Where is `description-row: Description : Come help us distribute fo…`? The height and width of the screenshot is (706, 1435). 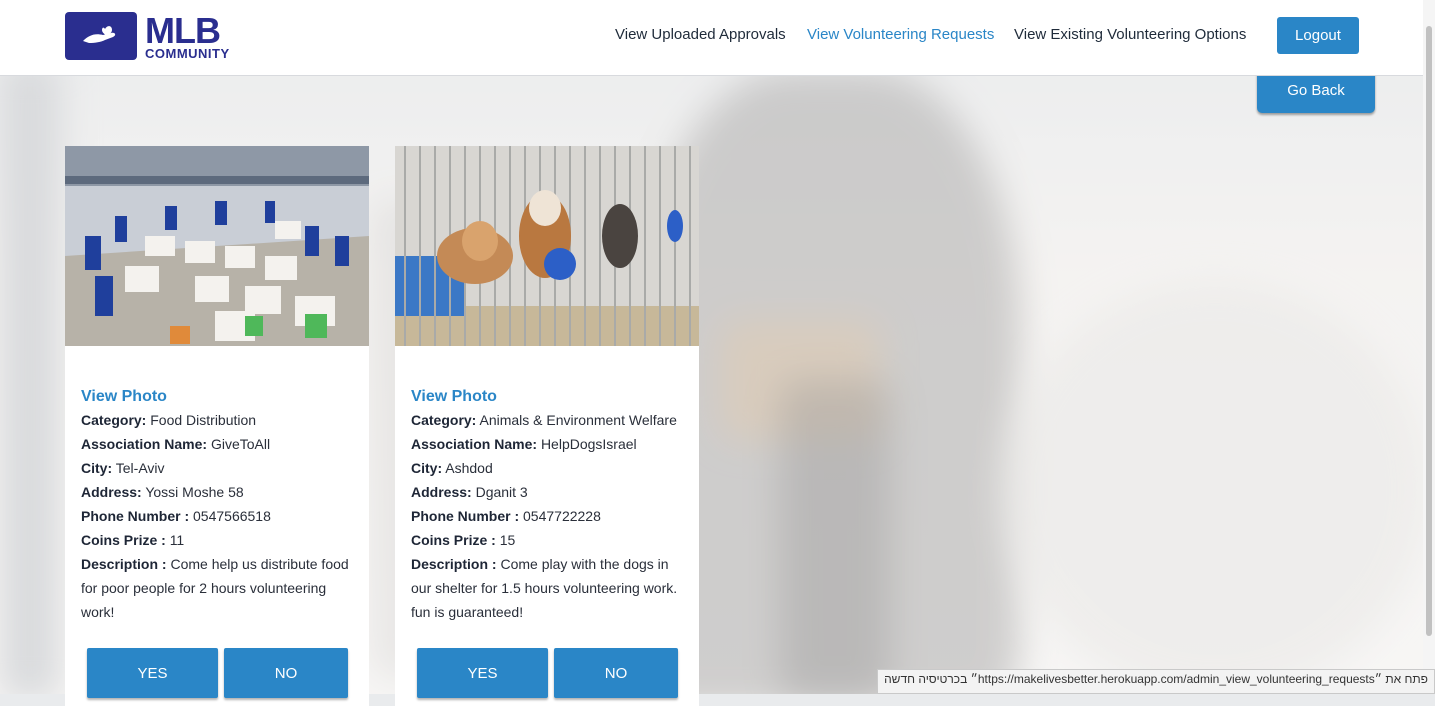
description-row: Description : Come help us distribute fo… is located at coordinates (215, 588).